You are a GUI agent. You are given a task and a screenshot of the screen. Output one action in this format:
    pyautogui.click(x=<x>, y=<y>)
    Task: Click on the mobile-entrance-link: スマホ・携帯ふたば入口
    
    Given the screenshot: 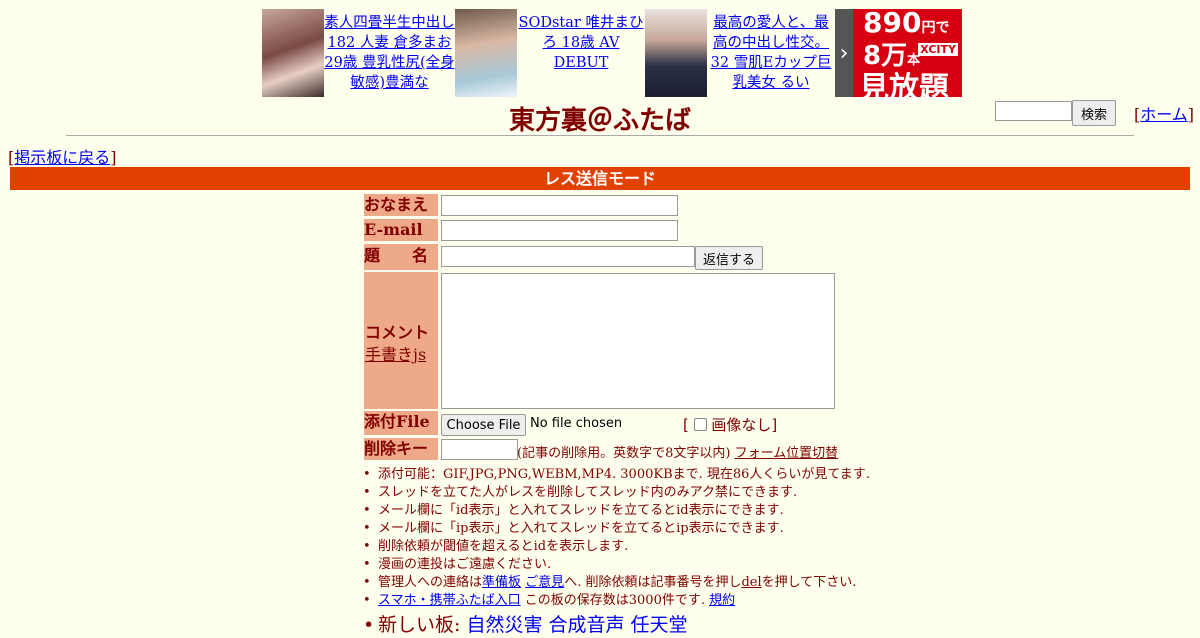 What is the action you would take?
    pyautogui.click(x=449, y=600)
    